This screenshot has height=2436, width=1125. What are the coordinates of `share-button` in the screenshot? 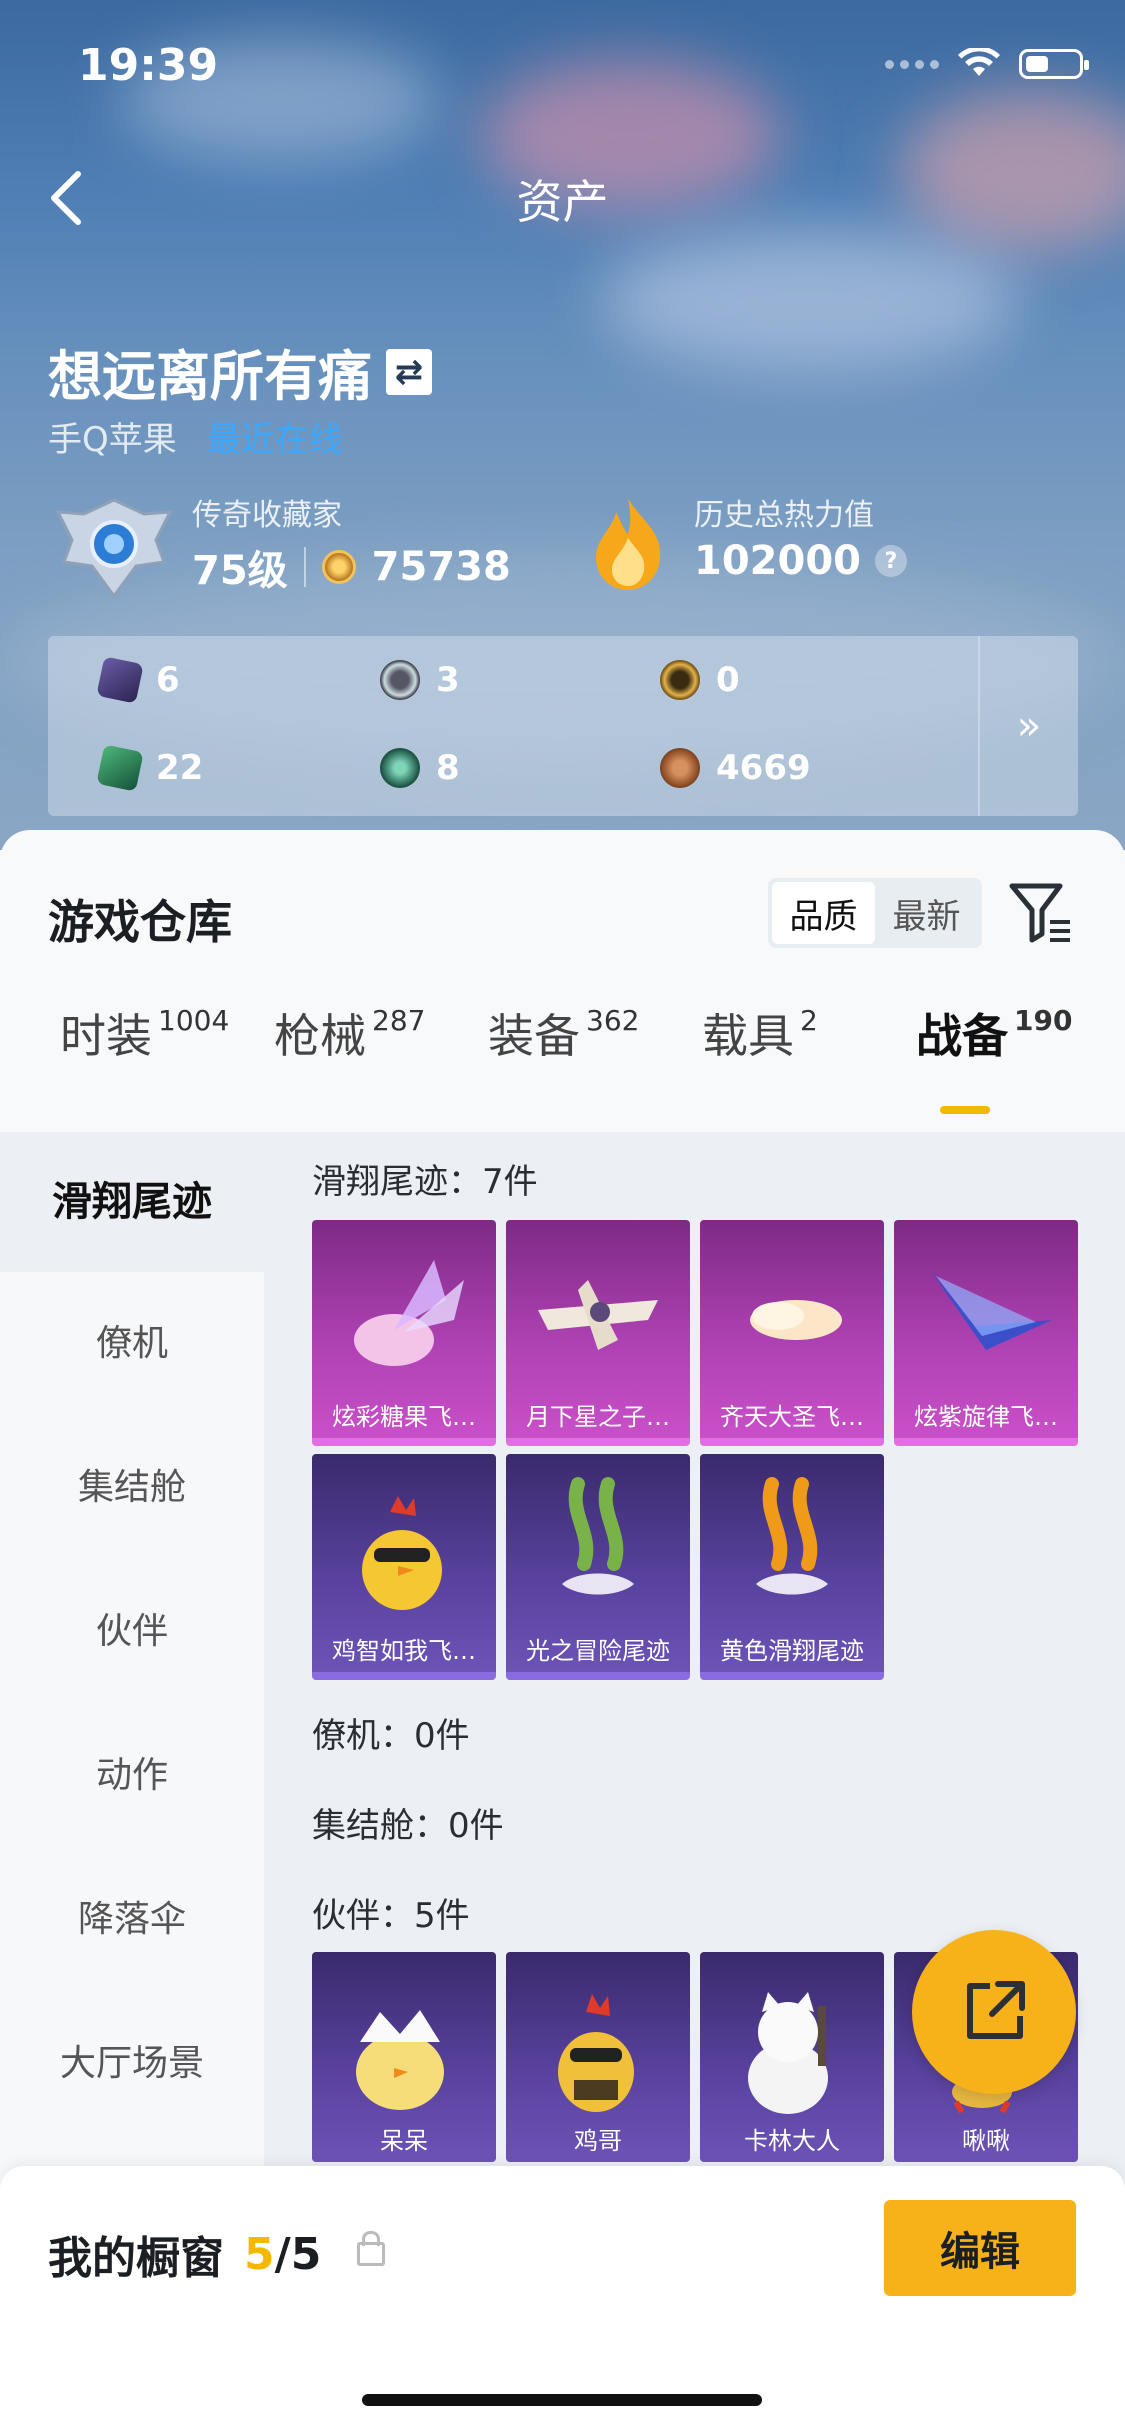 It's located at (994, 2012).